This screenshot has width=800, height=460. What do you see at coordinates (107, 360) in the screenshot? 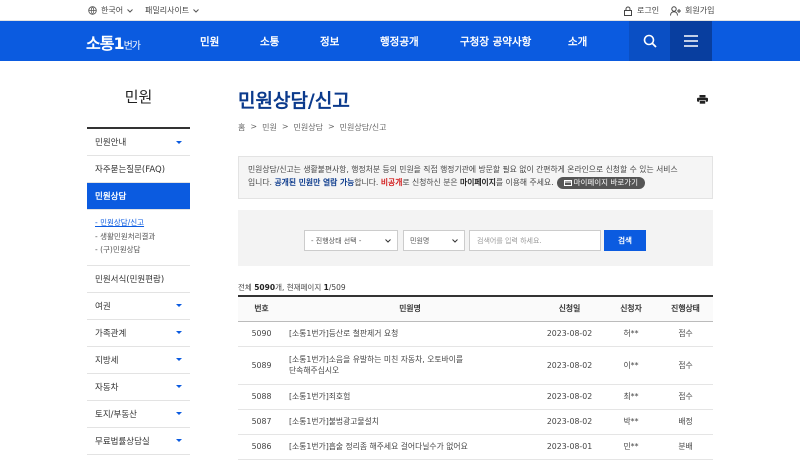
I see `sidebar-item-label: 지방세` at bounding box center [107, 360].